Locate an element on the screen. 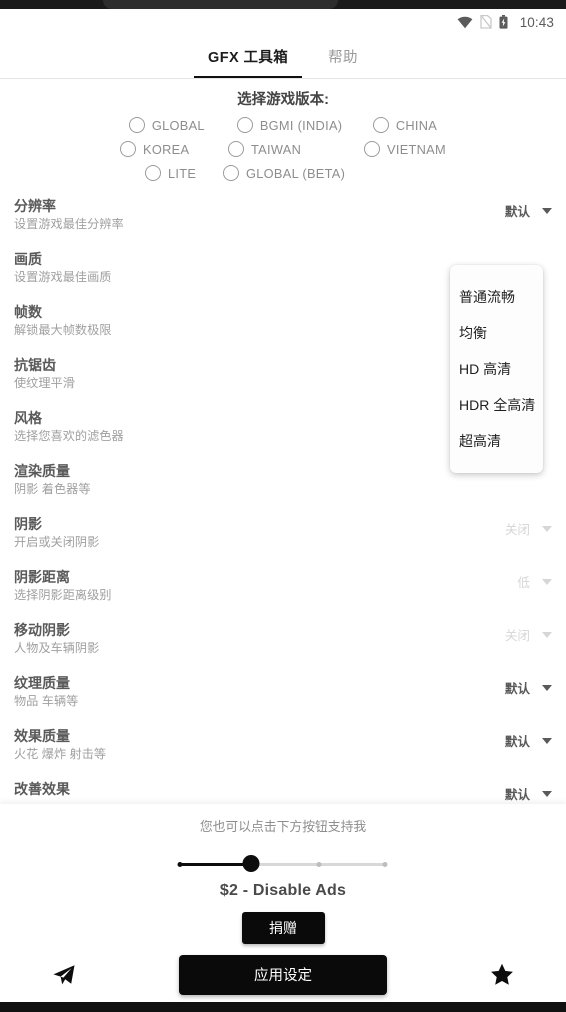 The image size is (566, 1012). setting-title: 渲染质量 is located at coordinates (42, 471).